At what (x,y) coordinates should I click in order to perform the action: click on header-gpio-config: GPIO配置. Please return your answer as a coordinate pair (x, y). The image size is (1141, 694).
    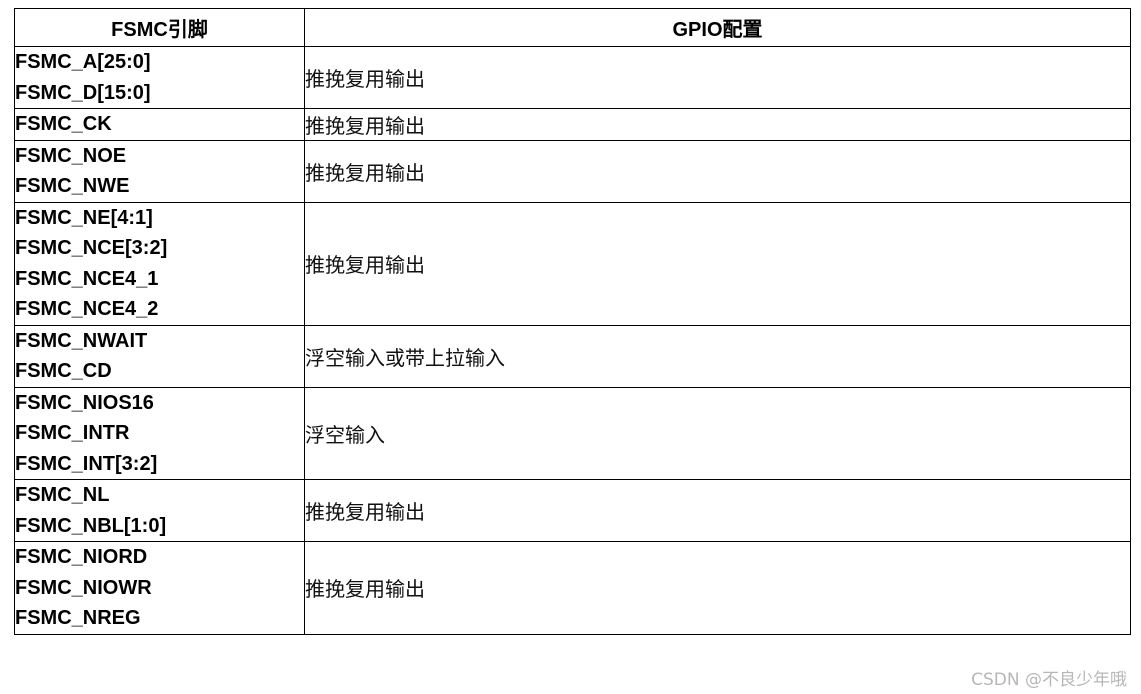
    Looking at the image, I should click on (717, 27).